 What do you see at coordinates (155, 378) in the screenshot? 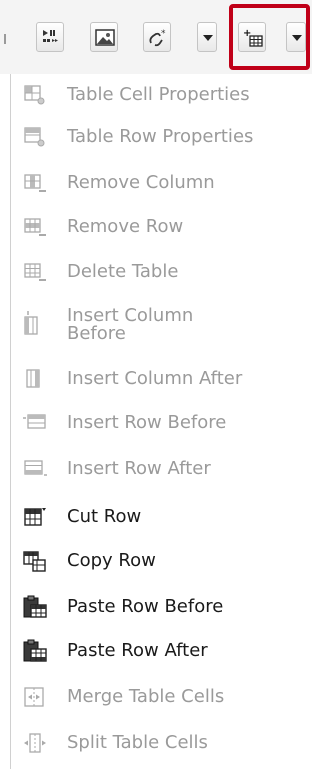
I see `menu-item-label: Insert Column After` at bounding box center [155, 378].